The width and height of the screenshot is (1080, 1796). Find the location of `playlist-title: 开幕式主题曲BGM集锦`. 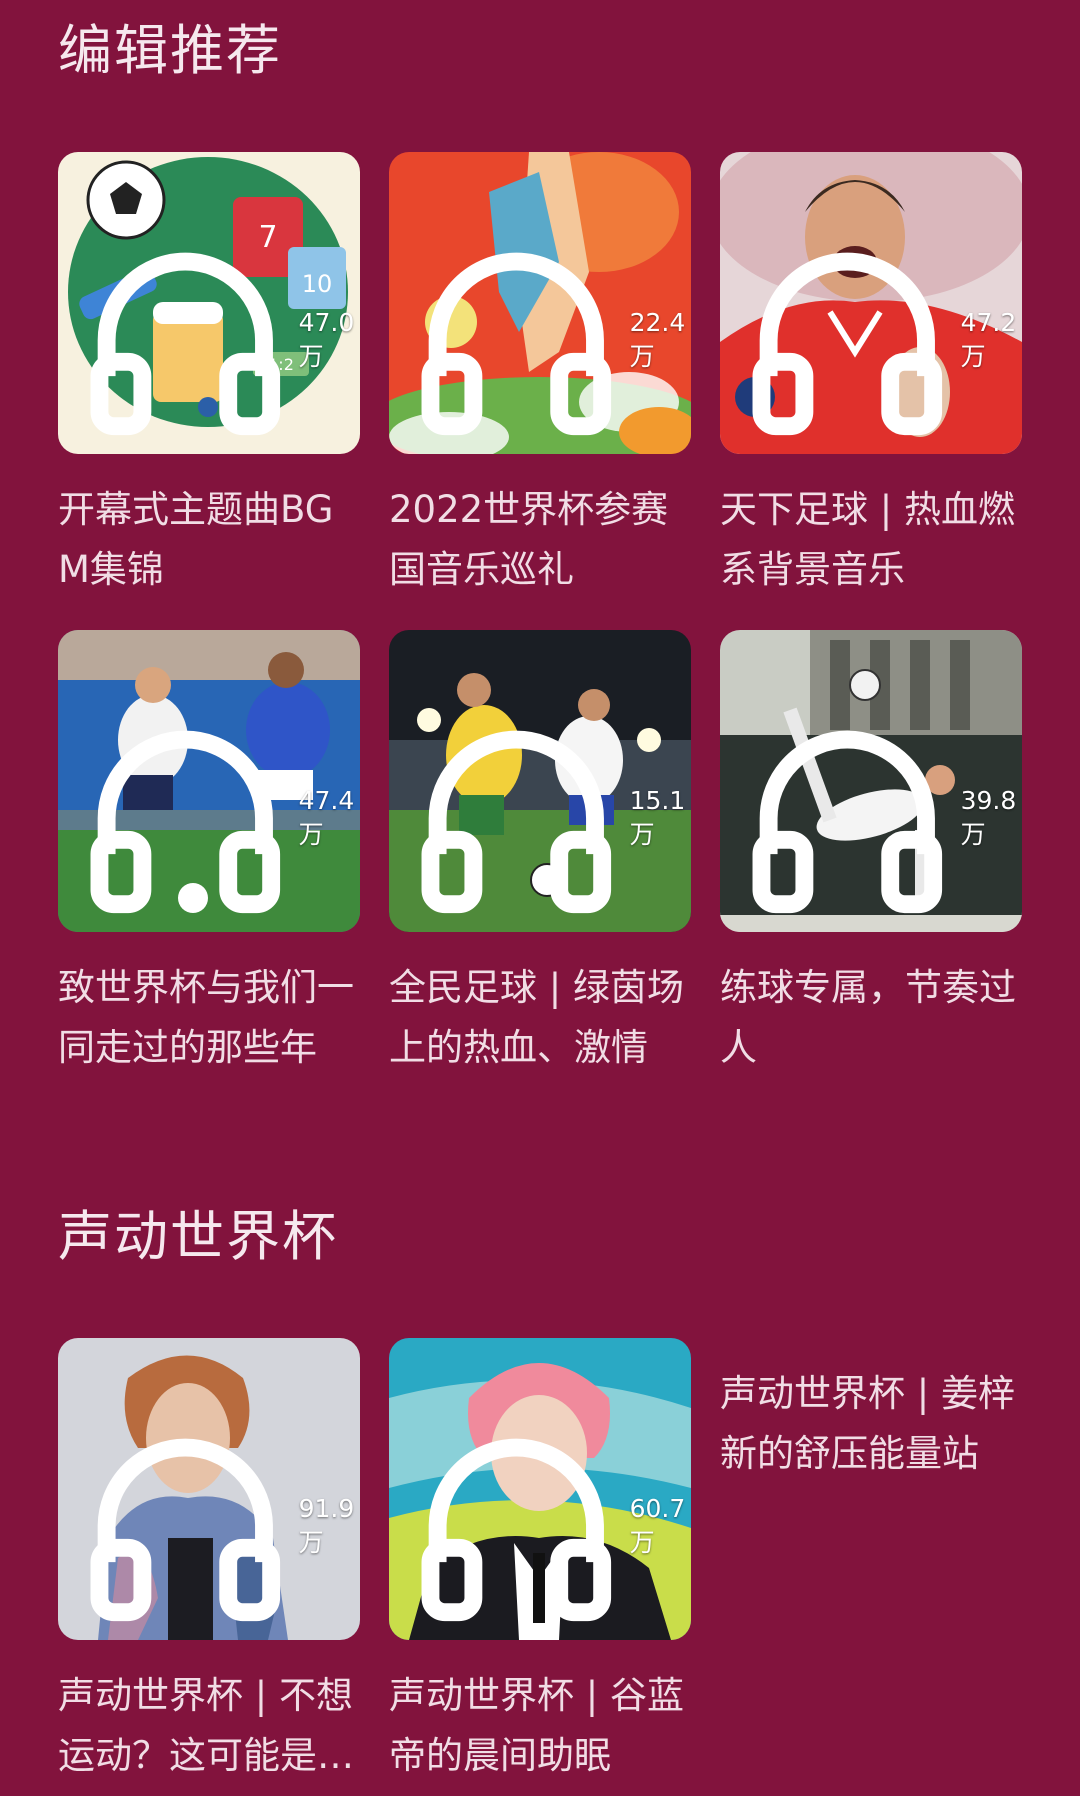

playlist-title: 开幕式主题曲BGM集锦 is located at coordinates (209, 540).